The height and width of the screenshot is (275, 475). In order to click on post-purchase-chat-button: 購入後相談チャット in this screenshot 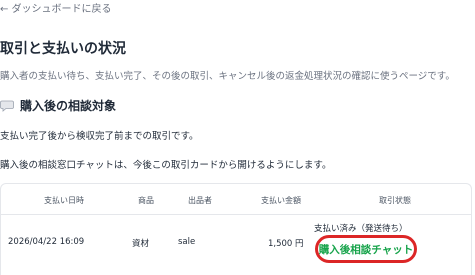, I will do `click(366, 249)`.